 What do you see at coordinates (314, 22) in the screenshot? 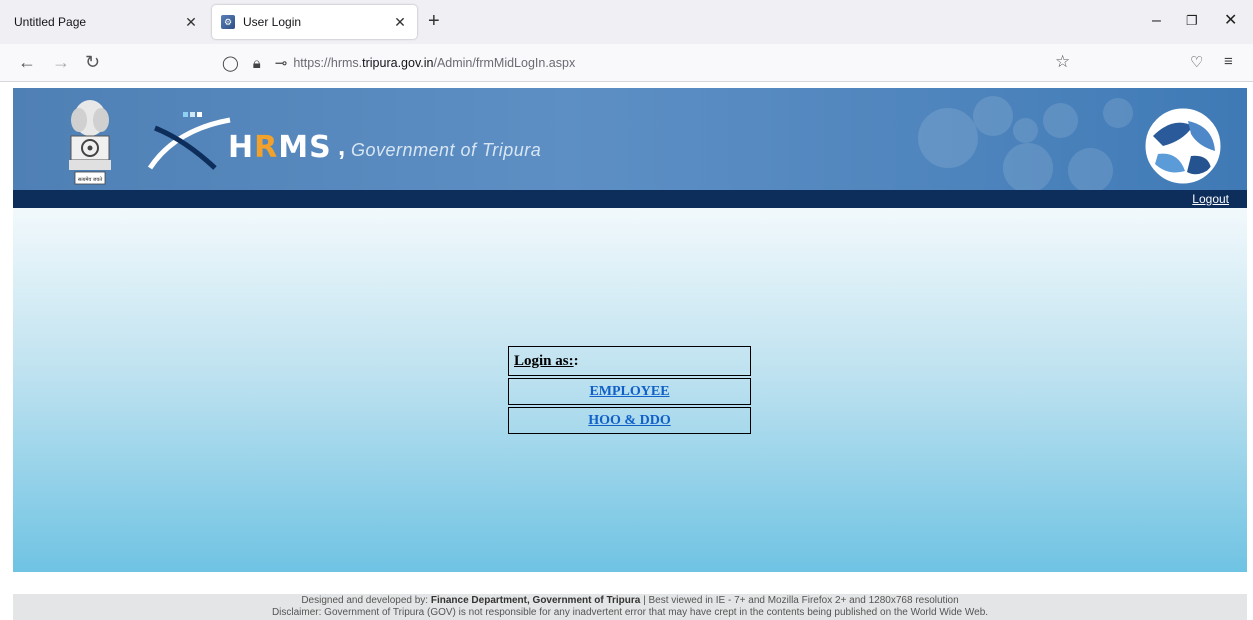
I see `tab-user-login: ⚙ User Login ✕` at bounding box center [314, 22].